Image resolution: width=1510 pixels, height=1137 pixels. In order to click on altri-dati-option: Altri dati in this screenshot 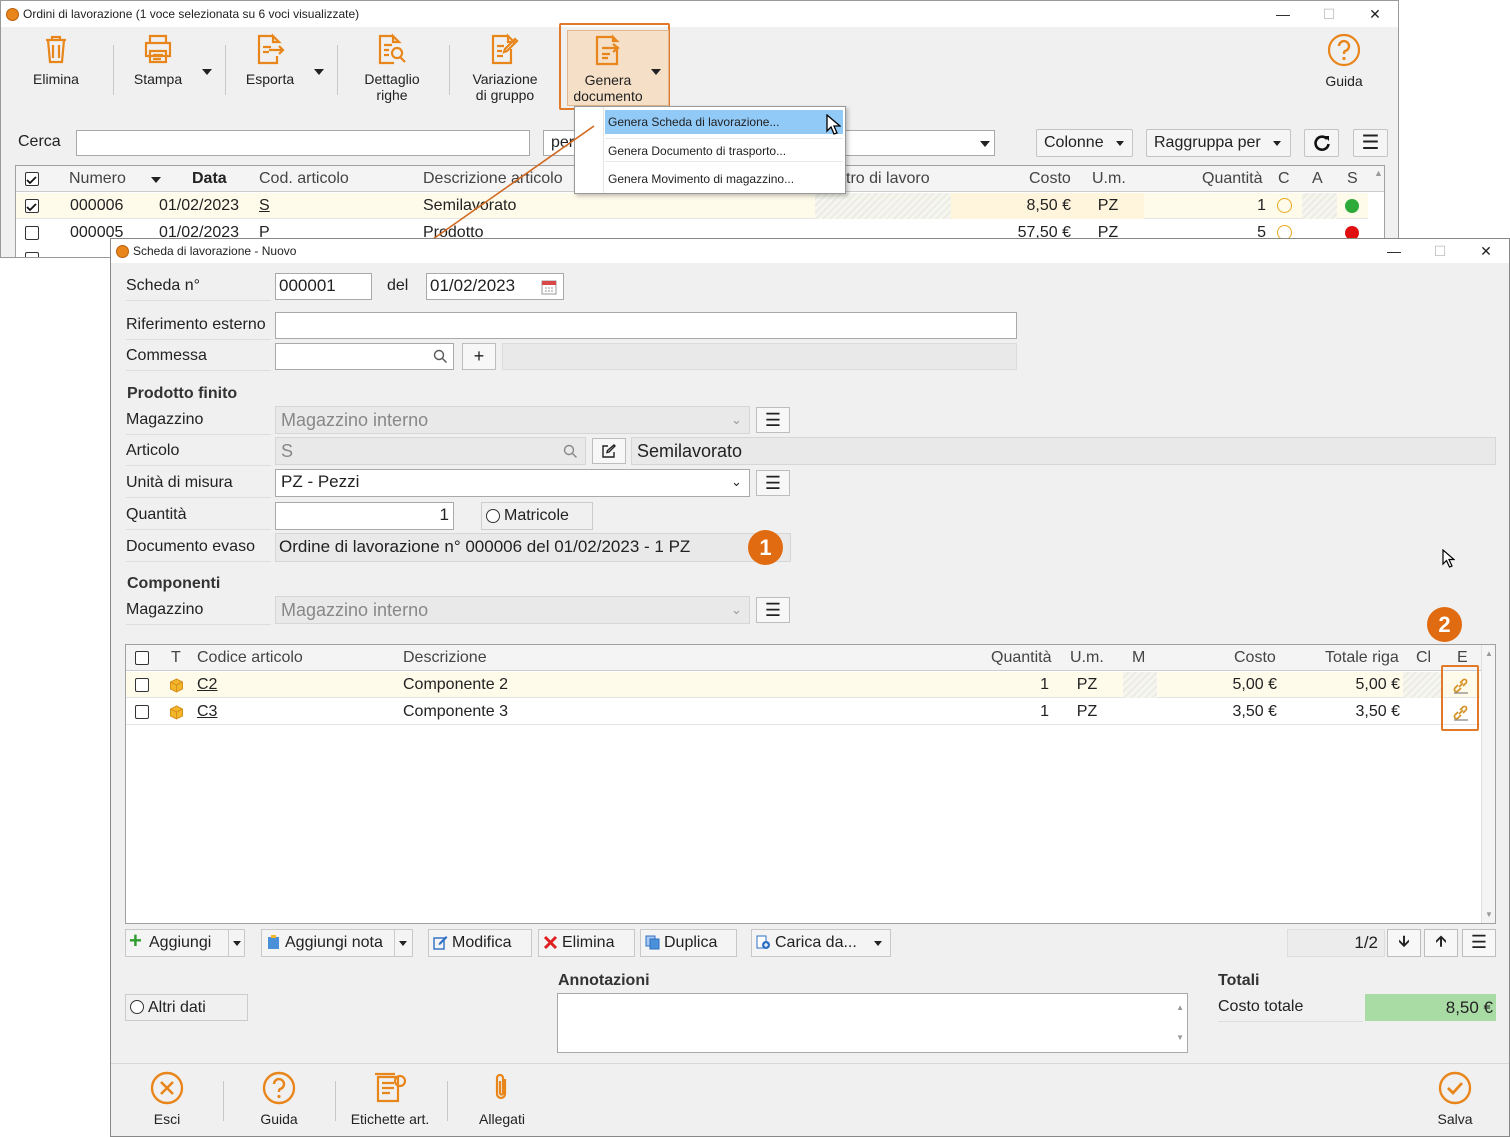, I will do `click(186, 1007)`.